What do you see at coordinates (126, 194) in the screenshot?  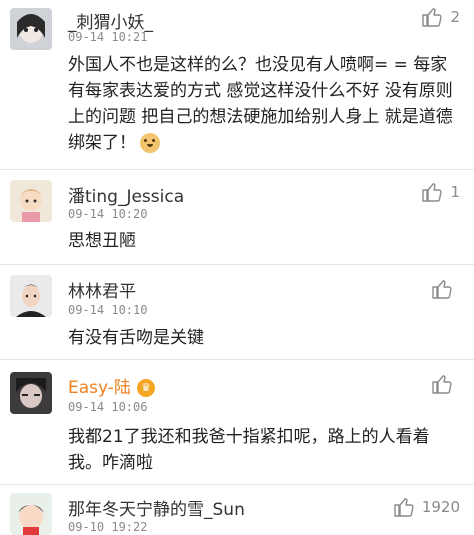 I see `username: 潘ting_Jessica` at bounding box center [126, 194].